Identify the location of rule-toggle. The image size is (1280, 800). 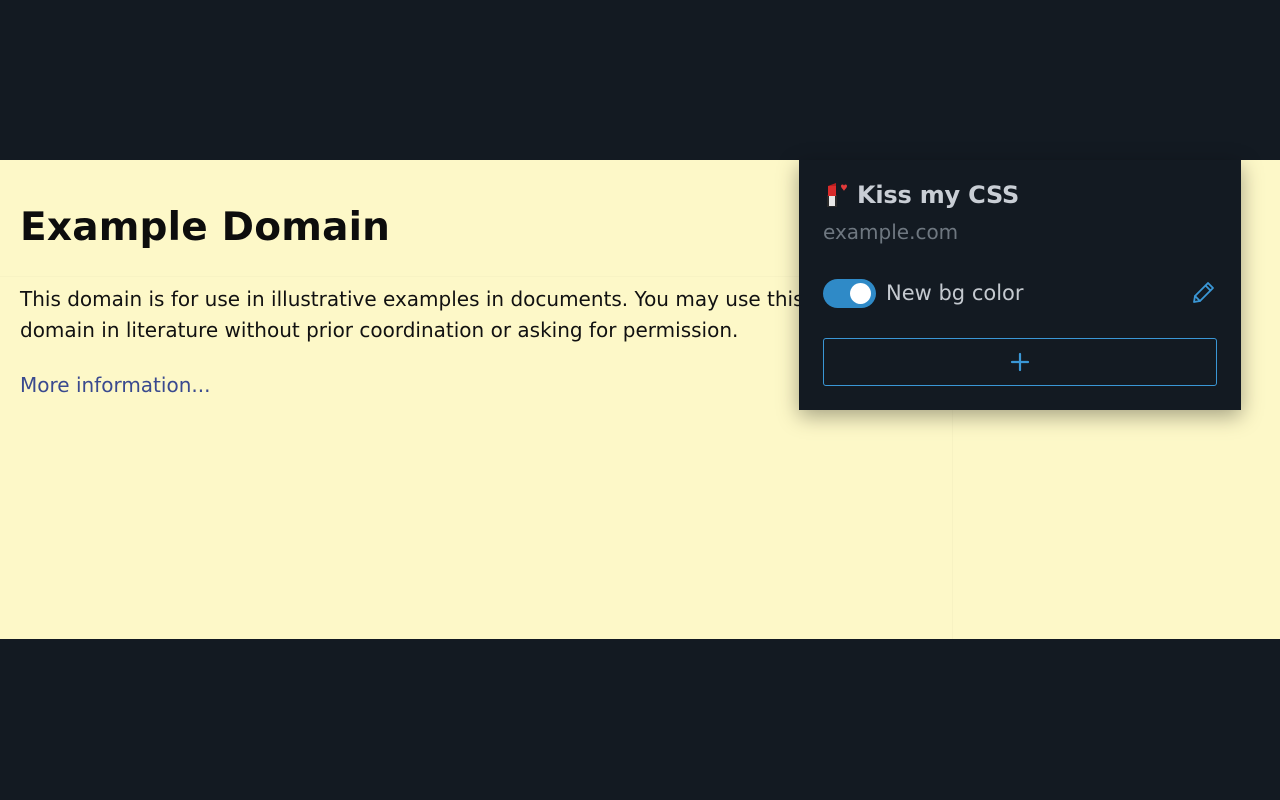
(849, 293).